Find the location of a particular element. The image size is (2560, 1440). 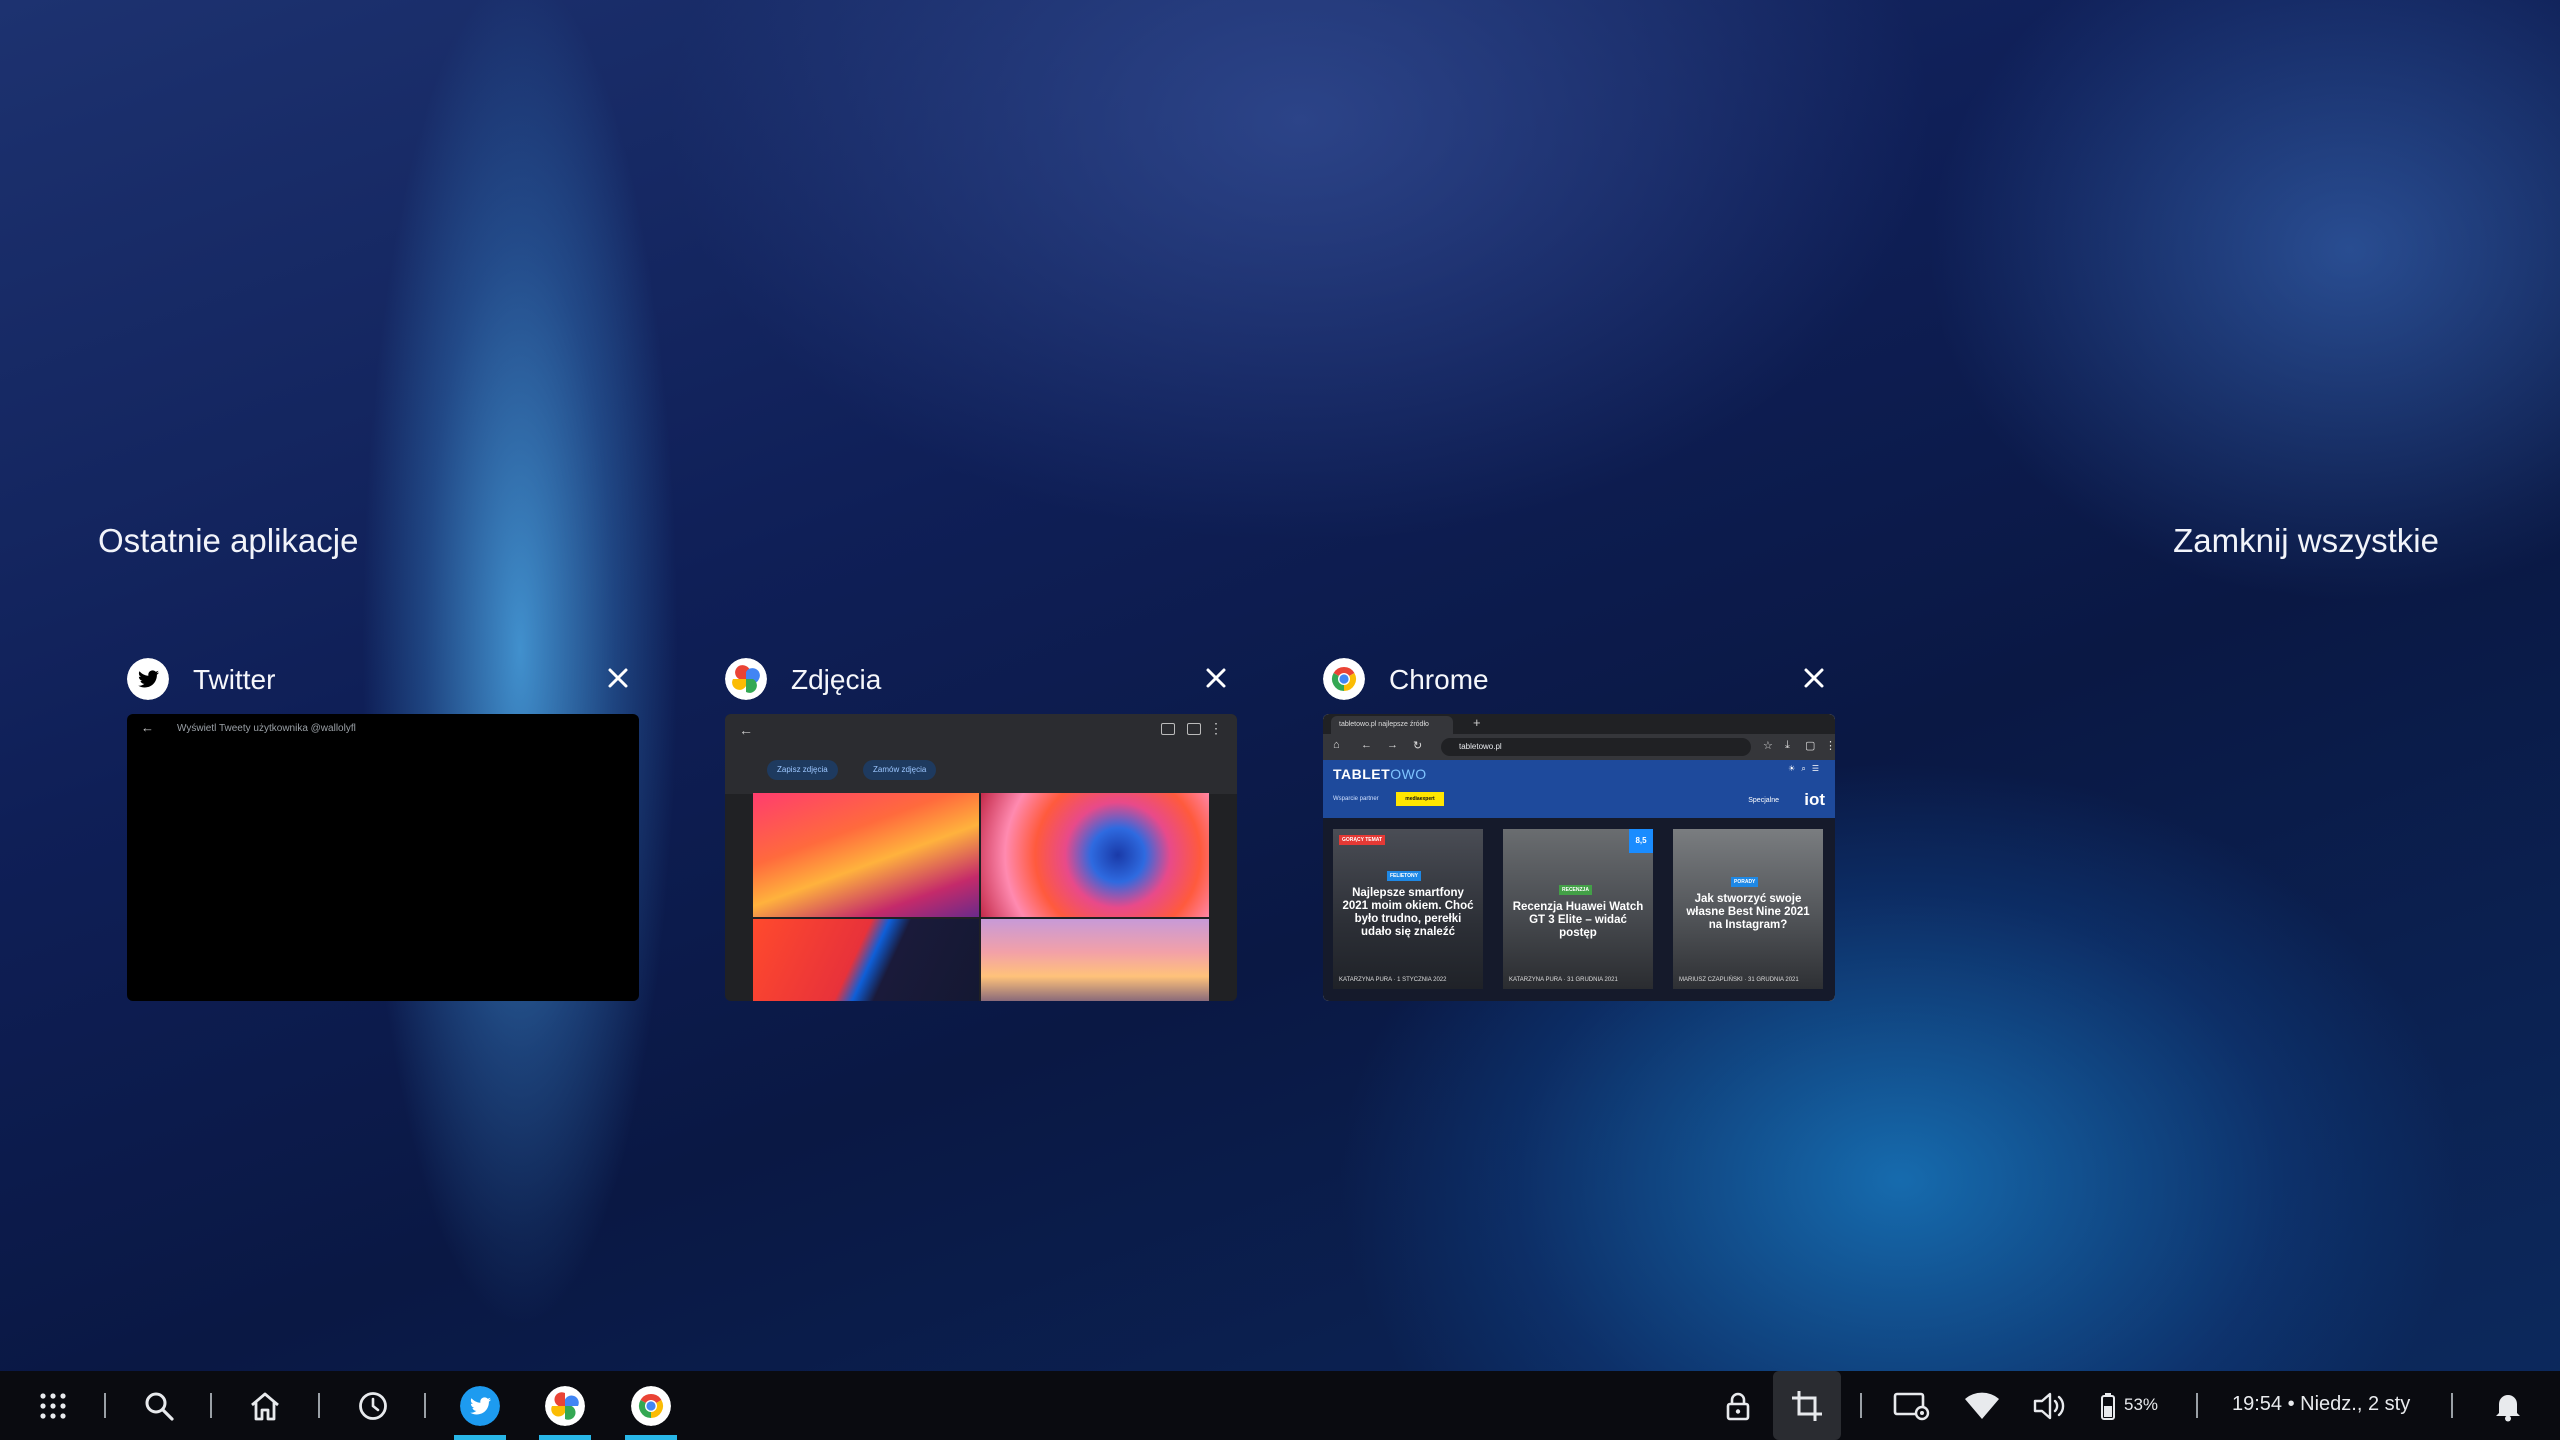

crop-icon is located at coordinates (1807, 1405).